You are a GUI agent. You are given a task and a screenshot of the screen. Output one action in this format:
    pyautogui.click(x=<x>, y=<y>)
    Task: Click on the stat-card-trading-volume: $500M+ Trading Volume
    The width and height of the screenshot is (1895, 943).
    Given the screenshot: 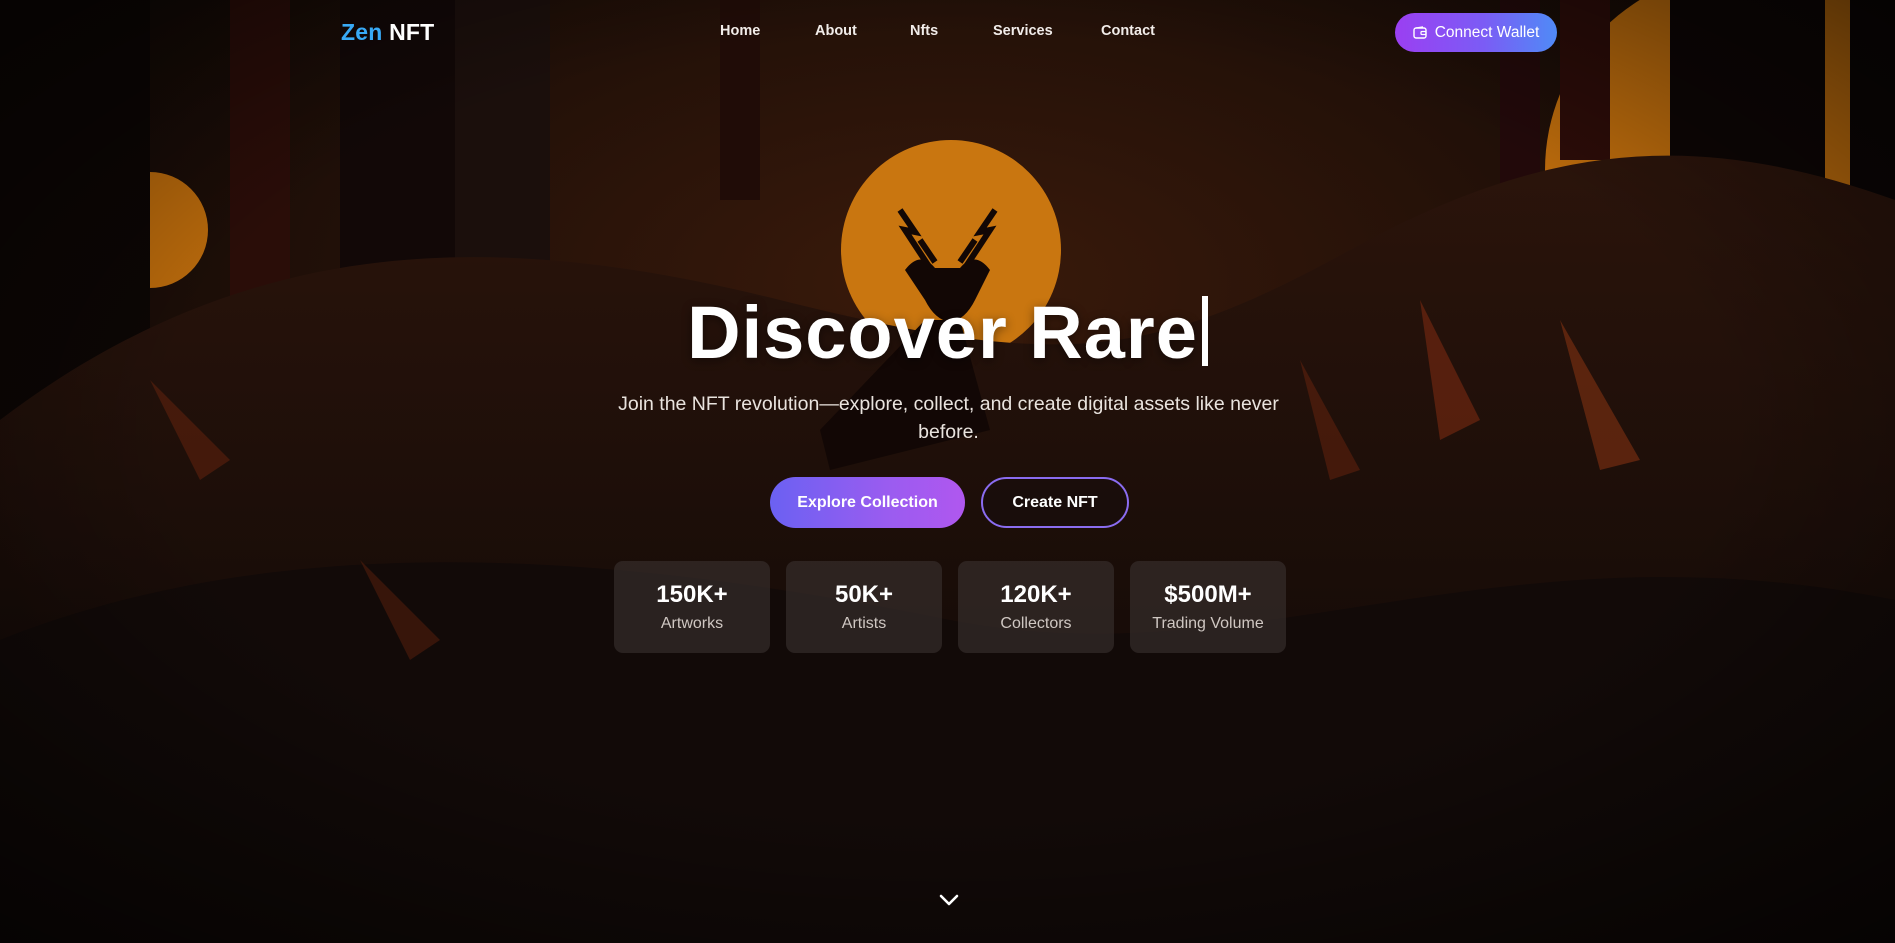 What is the action you would take?
    pyautogui.click(x=1208, y=607)
    